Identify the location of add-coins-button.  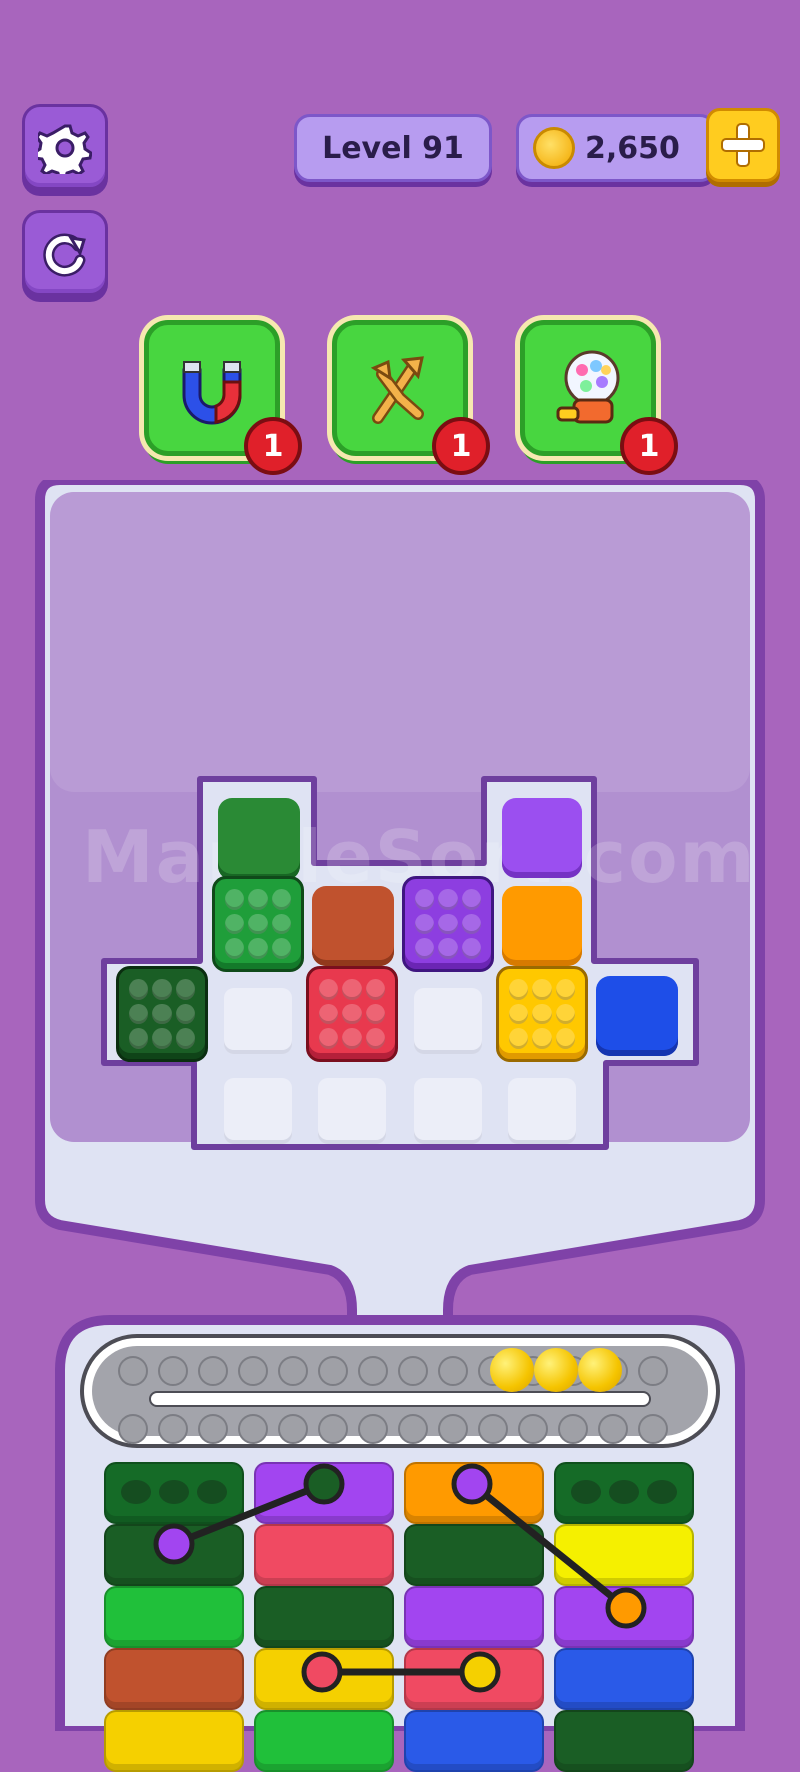
(743, 145).